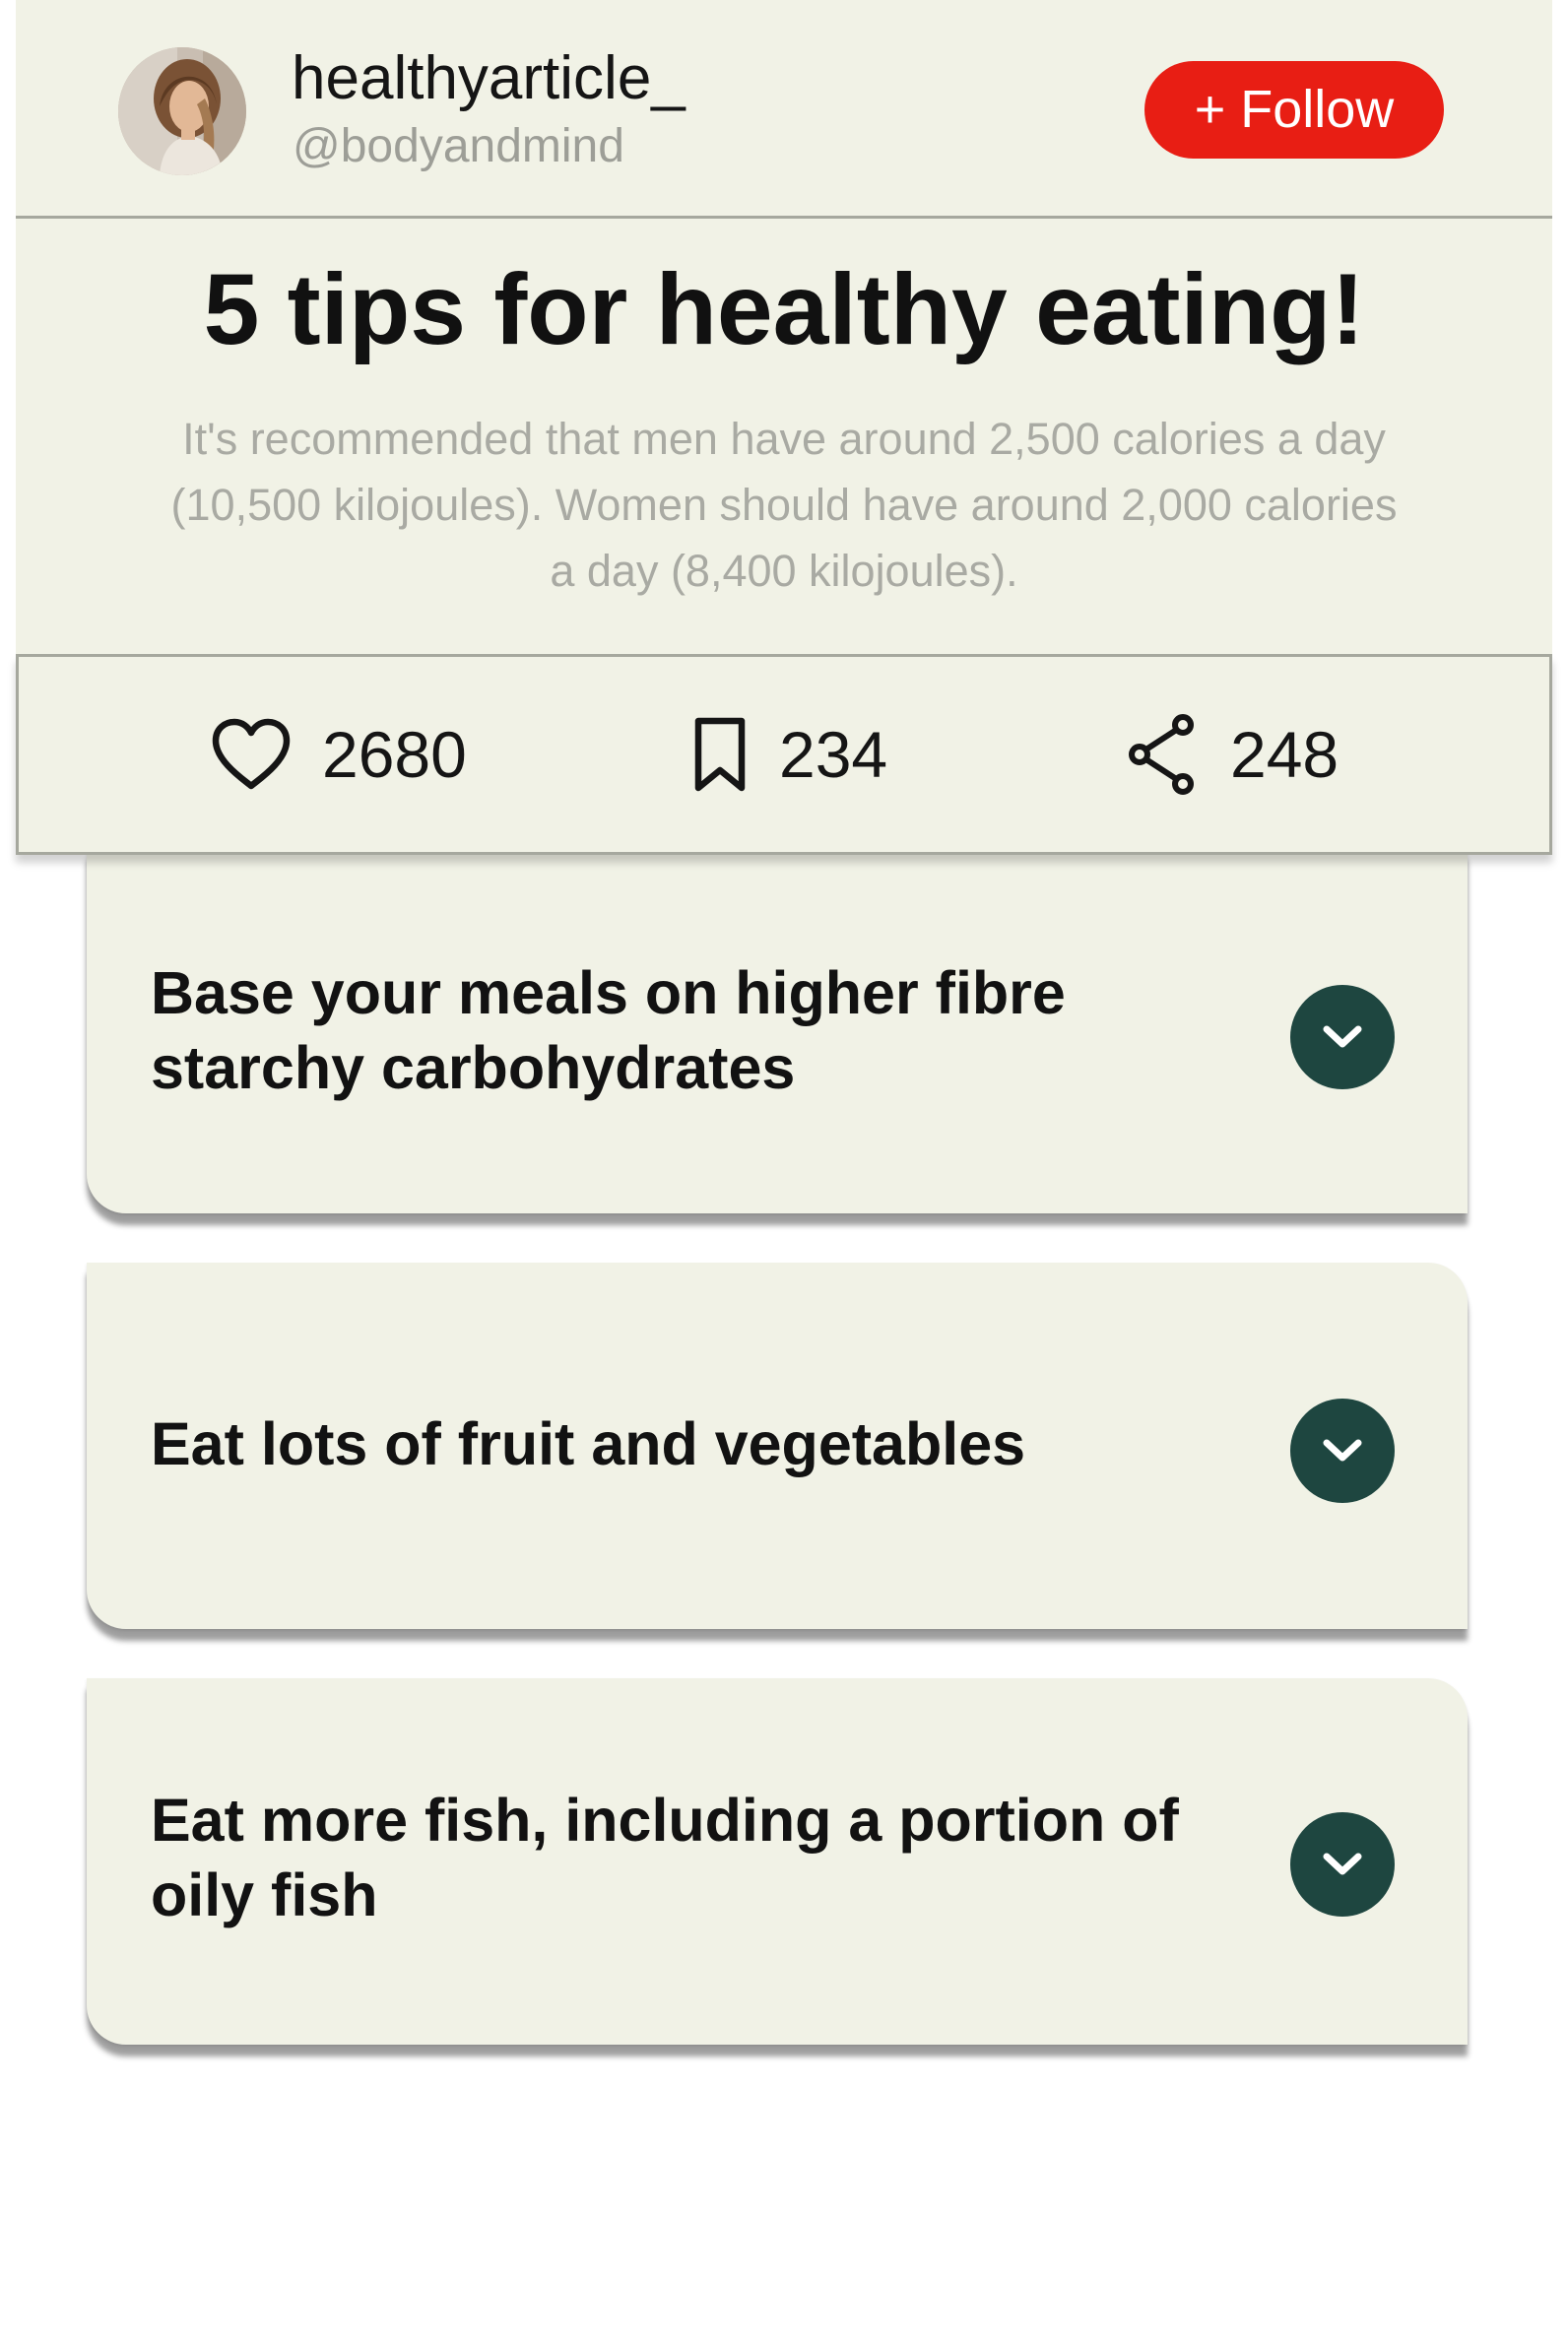 Image resolution: width=1568 pixels, height=2348 pixels. I want to click on follow-button: + Follow, so click(1294, 110).